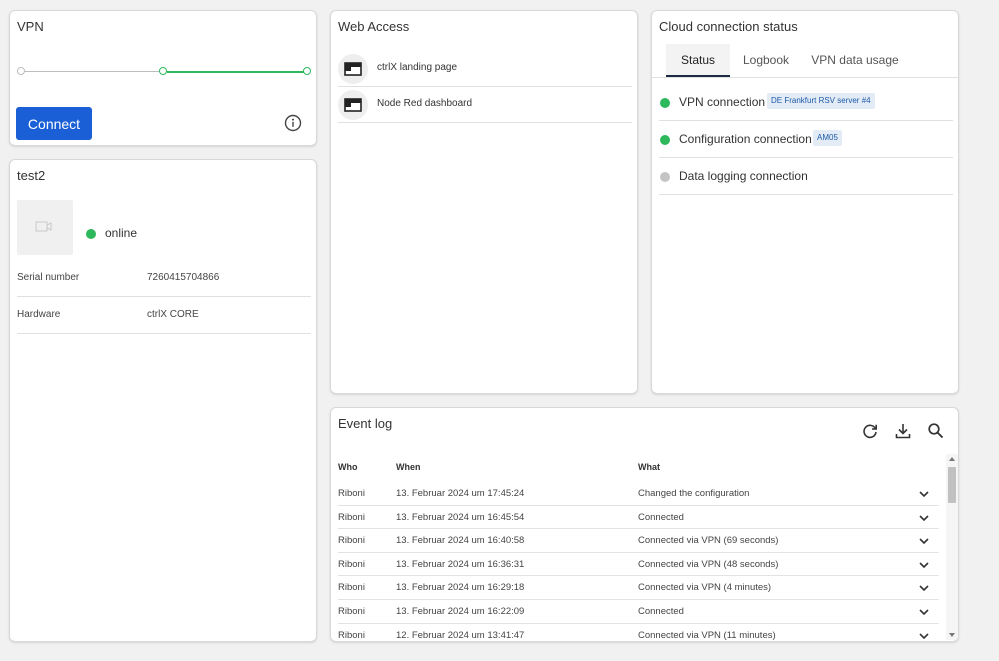 The width and height of the screenshot is (999, 661). What do you see at coordinates (649, 467) in the screenshot?
I see `column-header-what: What` at bounding box center [649, 467].